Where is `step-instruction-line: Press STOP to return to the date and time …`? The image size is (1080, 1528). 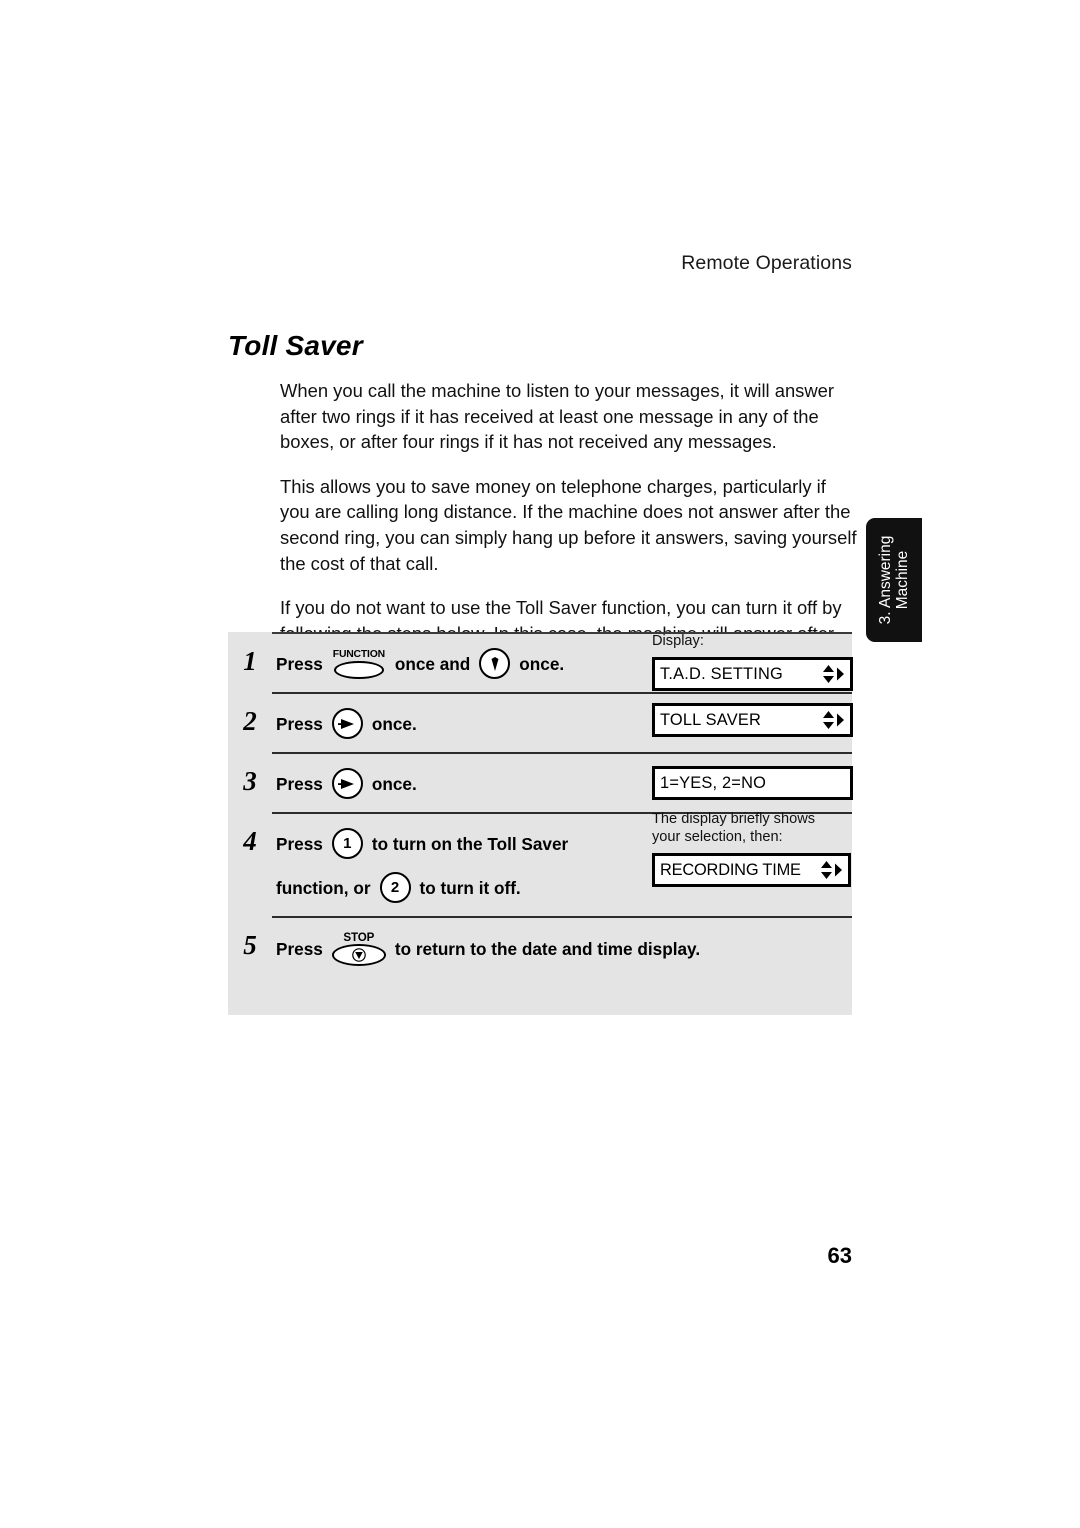
step-instruction-line: Press STOP to return to the date and time … is located at coordinates (562, 949).